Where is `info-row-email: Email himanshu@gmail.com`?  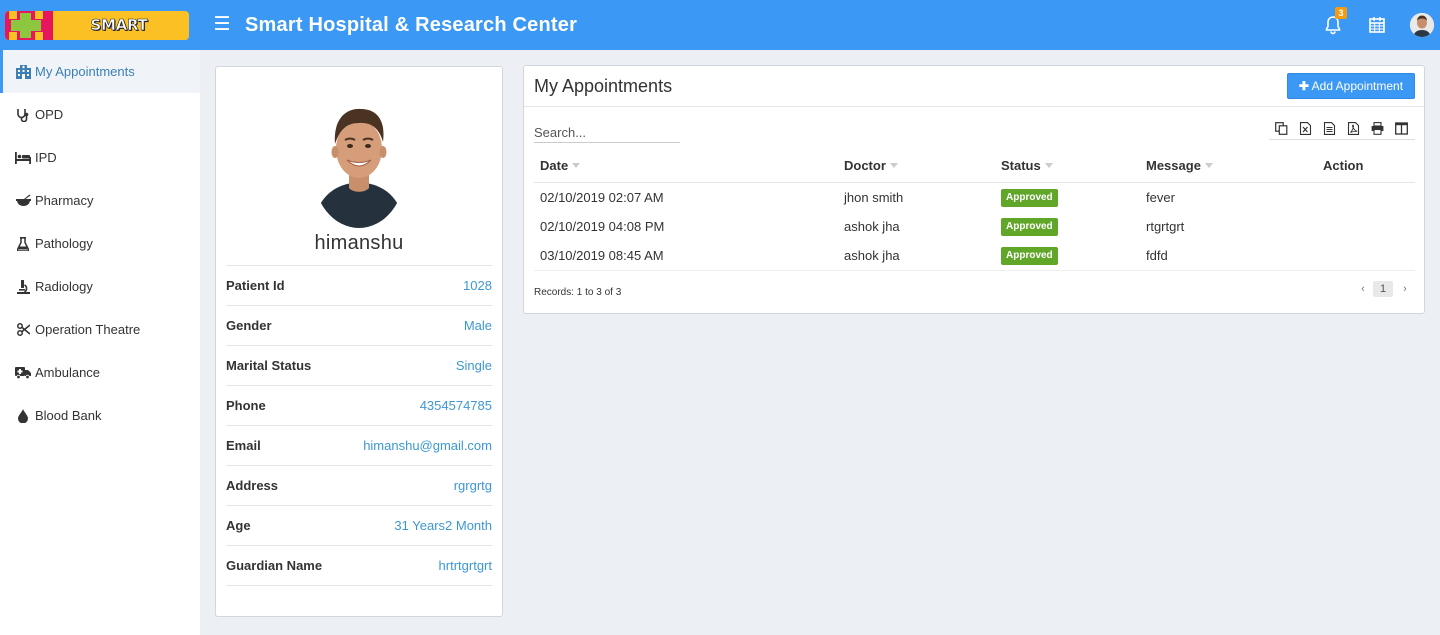
info-row-email: Email himanshu@gmail.com is located at coordinates (359, 445).